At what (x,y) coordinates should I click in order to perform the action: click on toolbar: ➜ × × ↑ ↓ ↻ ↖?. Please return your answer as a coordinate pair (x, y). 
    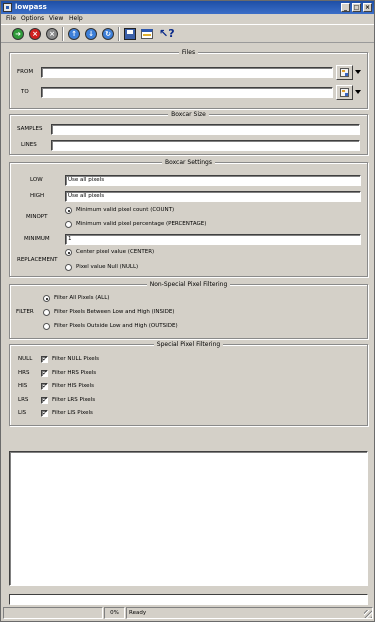
    Looking at the image, I should click on (187, 33).